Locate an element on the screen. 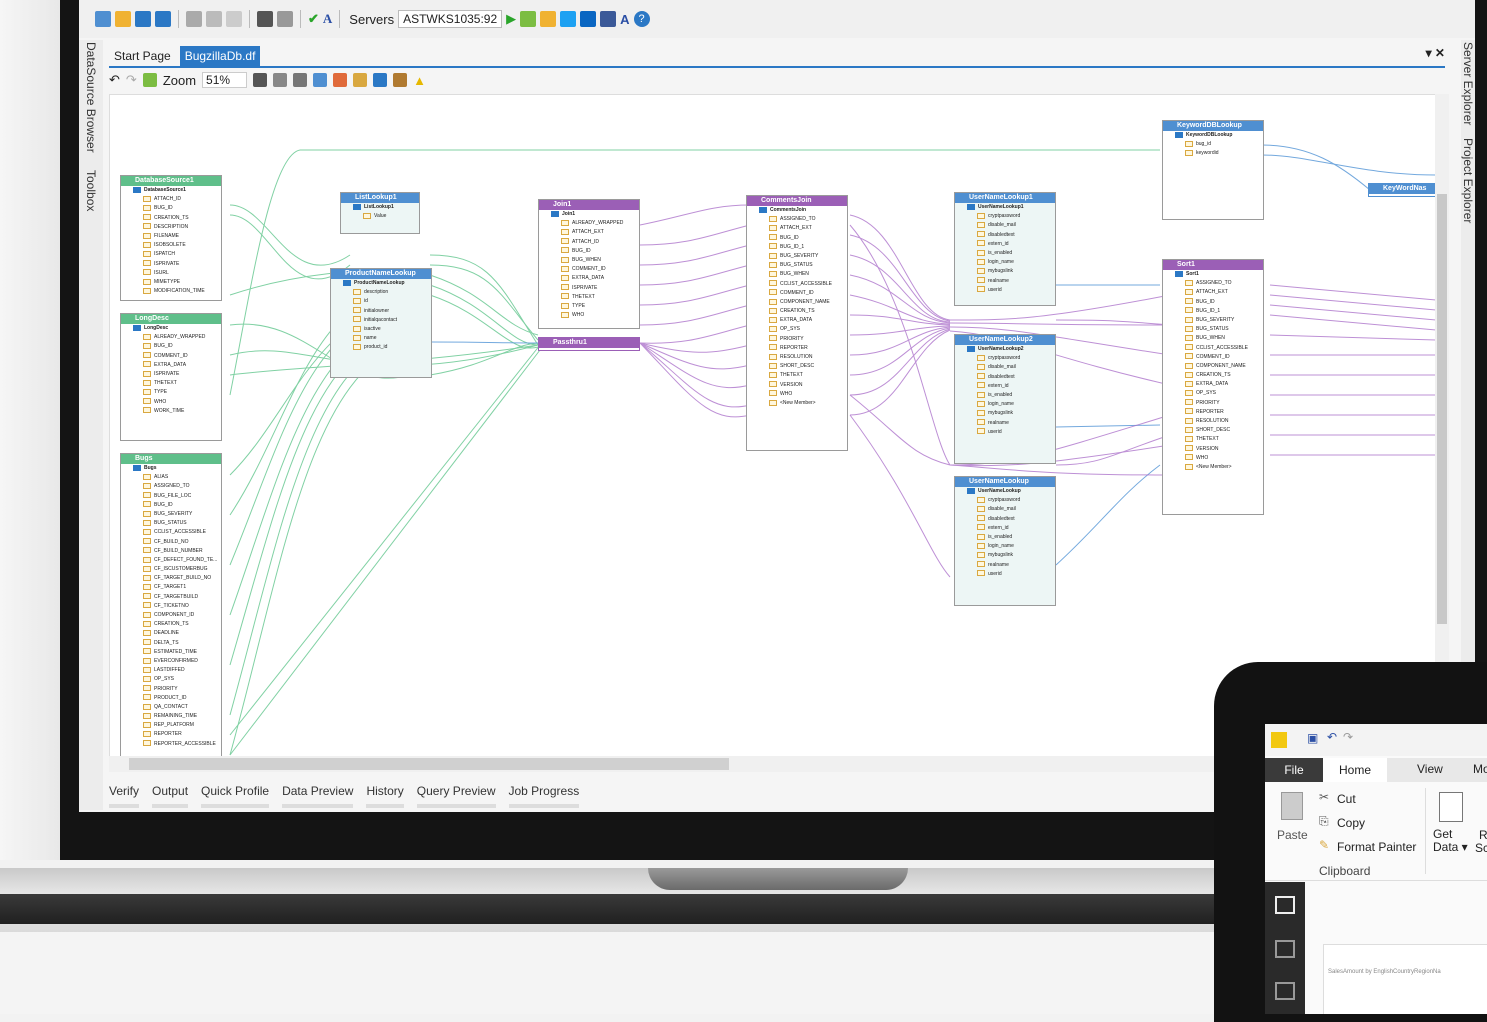 This screenshot has width=1487, height=1022. map-icon is located at coordinates (360, 80).